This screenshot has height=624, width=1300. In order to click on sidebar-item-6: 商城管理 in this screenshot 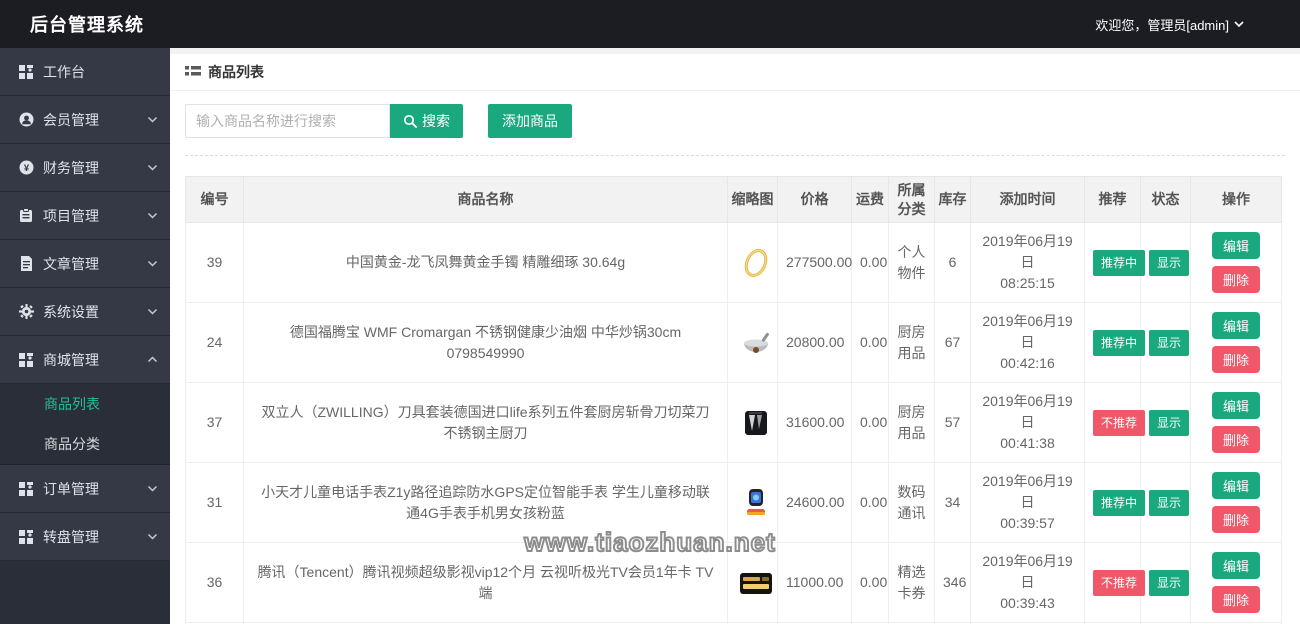, I will do `click(85, 360)`.